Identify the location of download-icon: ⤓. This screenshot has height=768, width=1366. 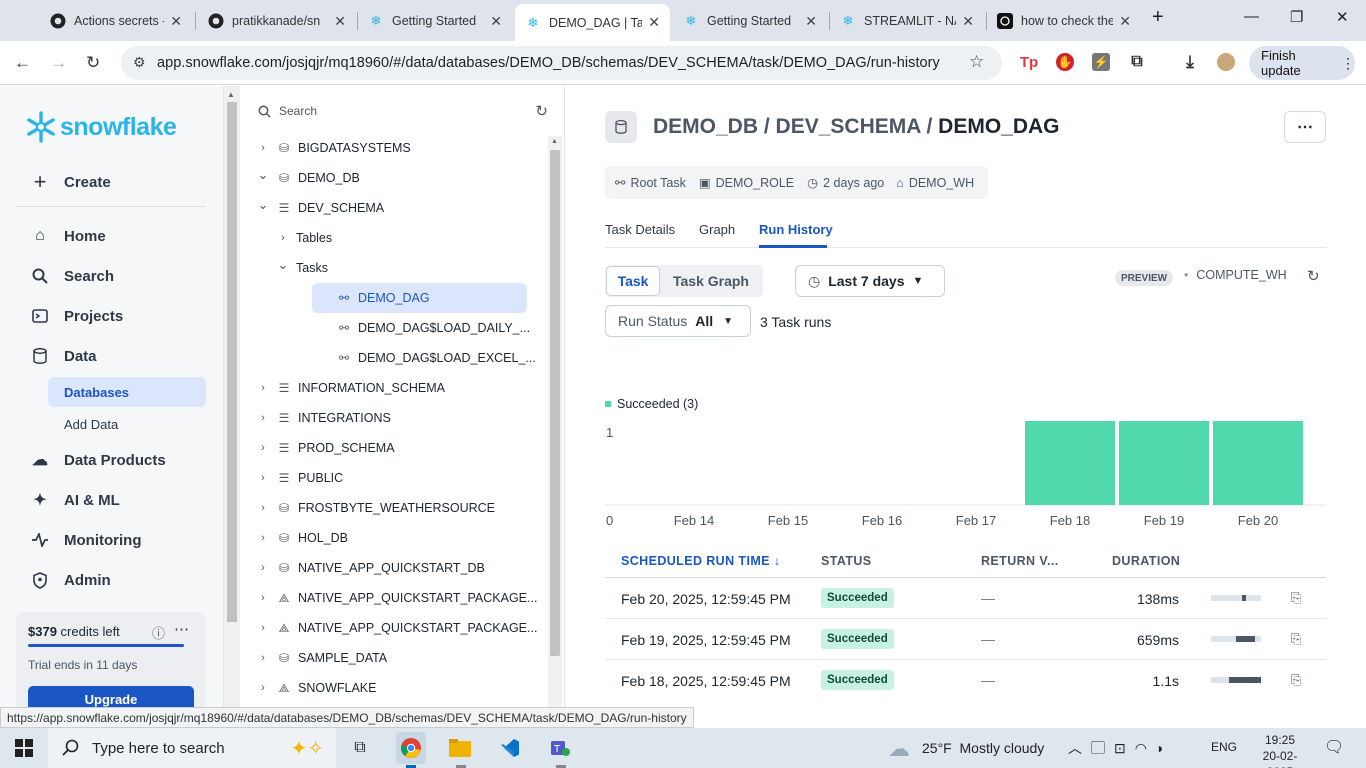
(1190, 61).